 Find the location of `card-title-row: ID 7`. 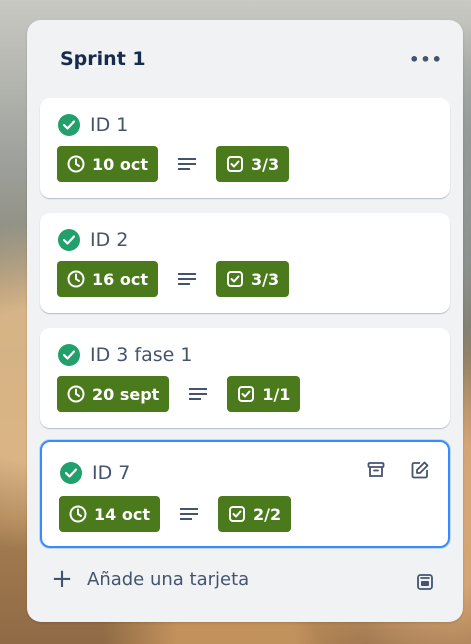

card-title-row: ID 7 is located at coordinates (95, 473).